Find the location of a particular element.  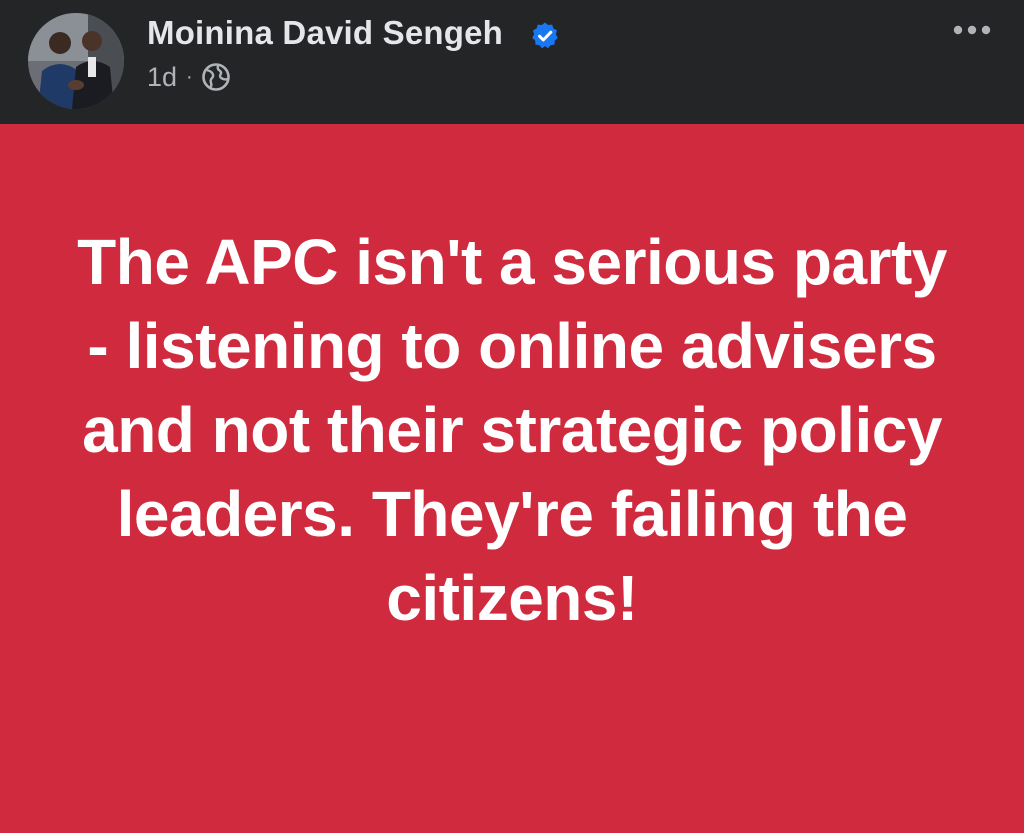

post-timestamp: 1d is located at coordinates (162, 77).